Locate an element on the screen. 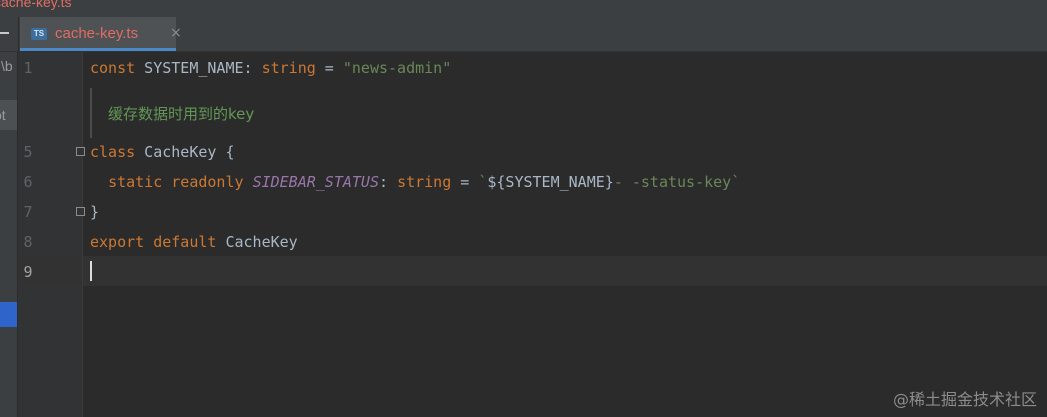 This screenshot has width=1047, height=417. tab-label: cache-key.ts is located at coordinates (97, 33).